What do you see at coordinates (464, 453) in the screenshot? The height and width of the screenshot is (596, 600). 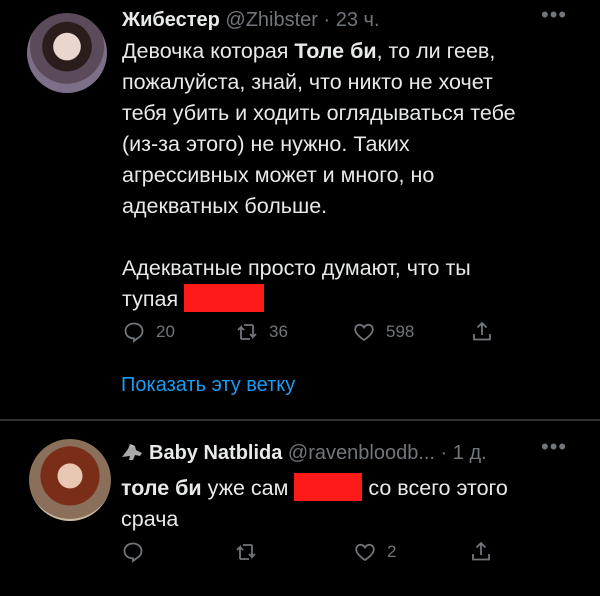 I see `timestamp: · 1 д.` at bounding box center [464, 453].